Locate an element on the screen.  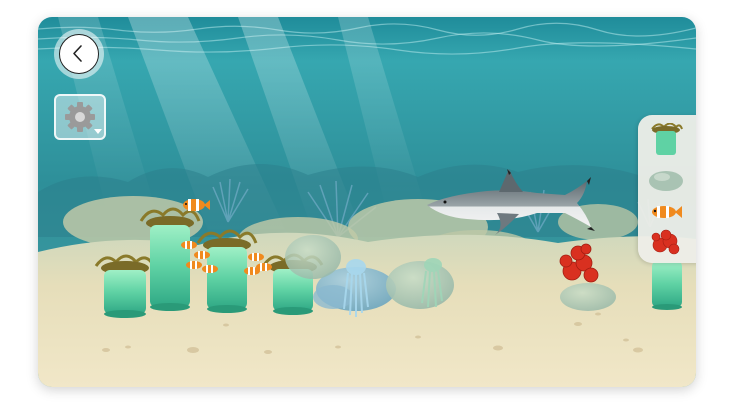
clownfish-icon is located at coordinates (667, 212).